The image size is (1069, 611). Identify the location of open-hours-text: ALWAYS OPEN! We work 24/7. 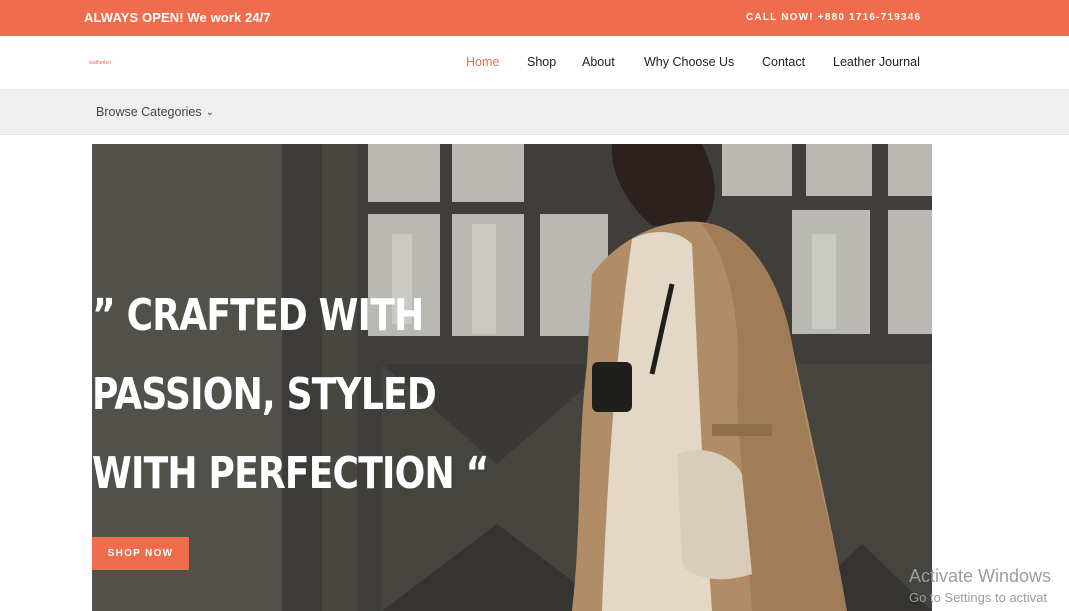
(177, 17).